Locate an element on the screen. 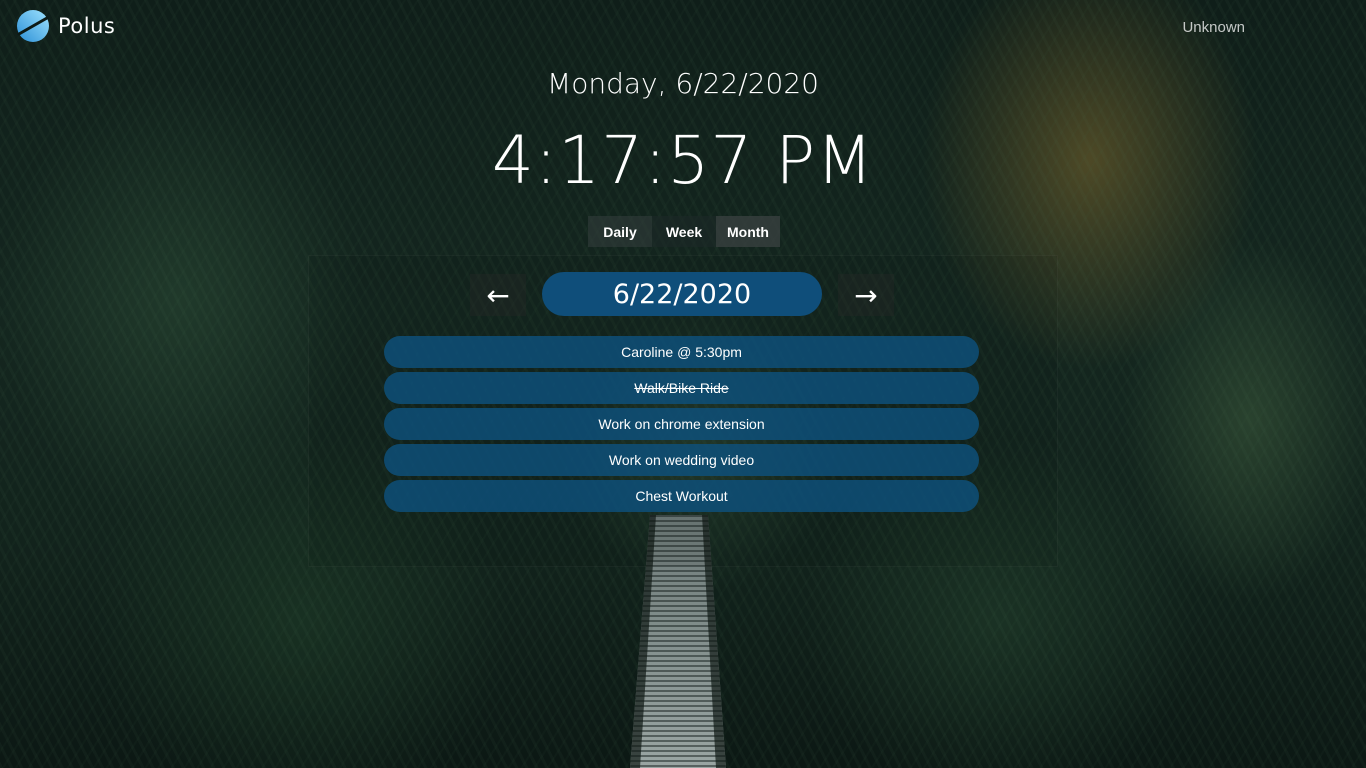  task-item-completed: Walk/Bike Ride is located at coordinates (681, 388).